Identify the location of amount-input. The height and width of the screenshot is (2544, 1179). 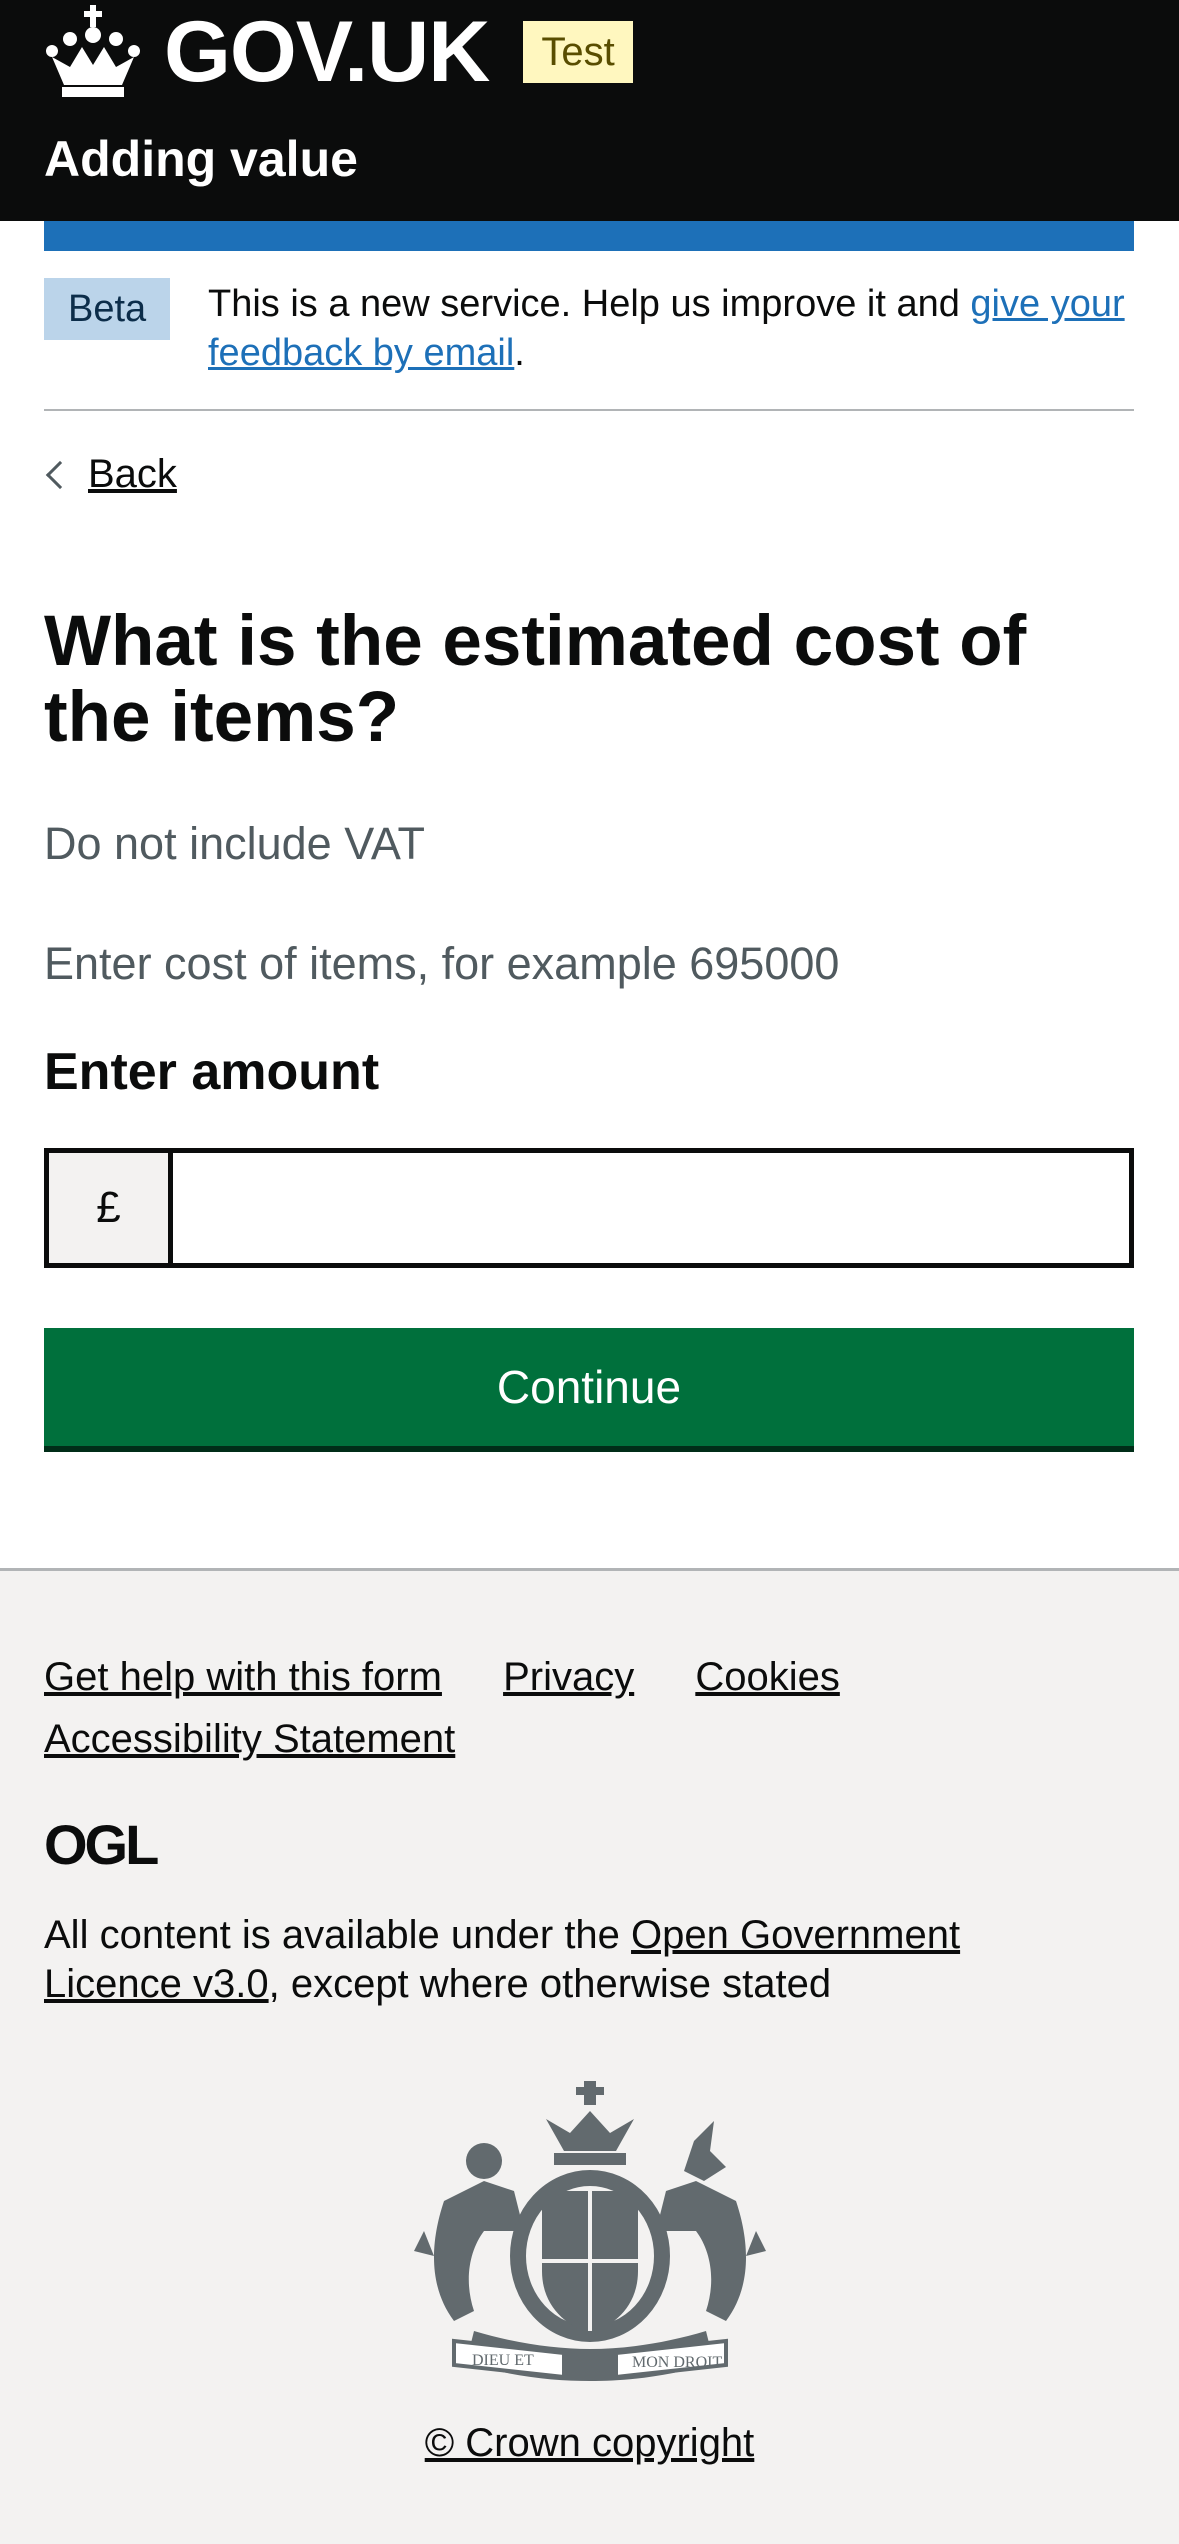
(651, 1208).